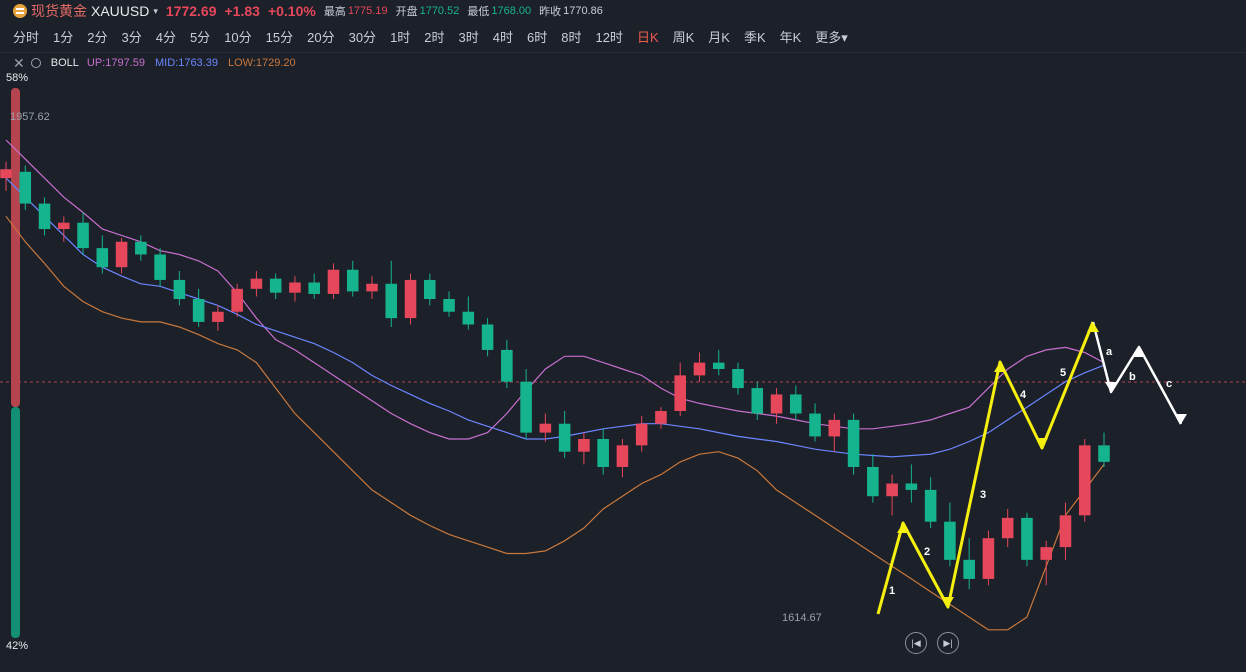 The height and width of the screenshot is (672, 1246). I want to click on wave-label-4: 4, so click(1023, 395).